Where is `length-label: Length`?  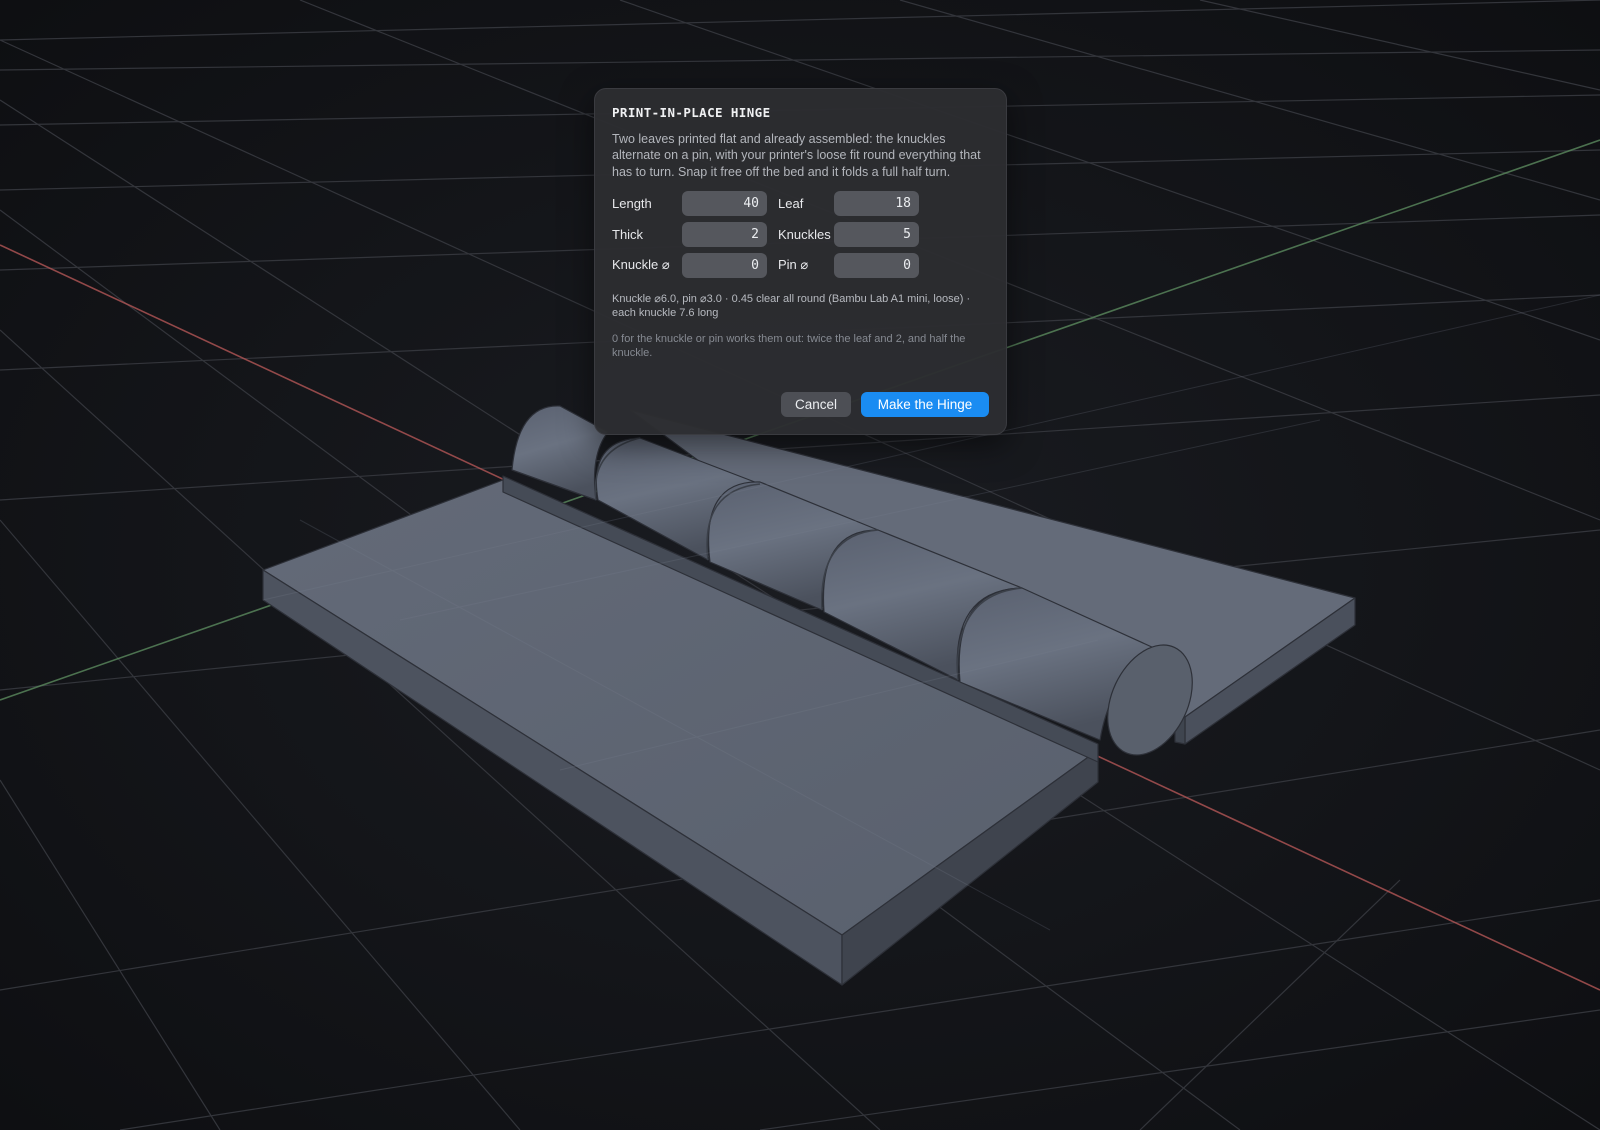
length-label: Length is located at coordinates (632, 203).